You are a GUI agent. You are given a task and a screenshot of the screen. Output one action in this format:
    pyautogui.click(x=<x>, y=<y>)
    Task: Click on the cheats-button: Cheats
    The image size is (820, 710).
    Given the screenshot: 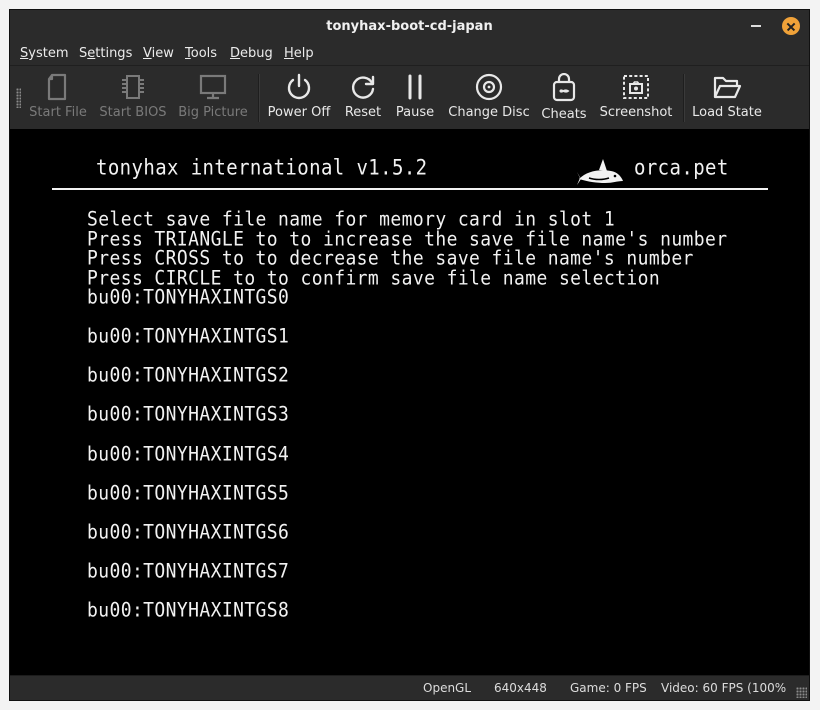 What is the action you would take?
    pyautogui.click(x=564, y=98)
    